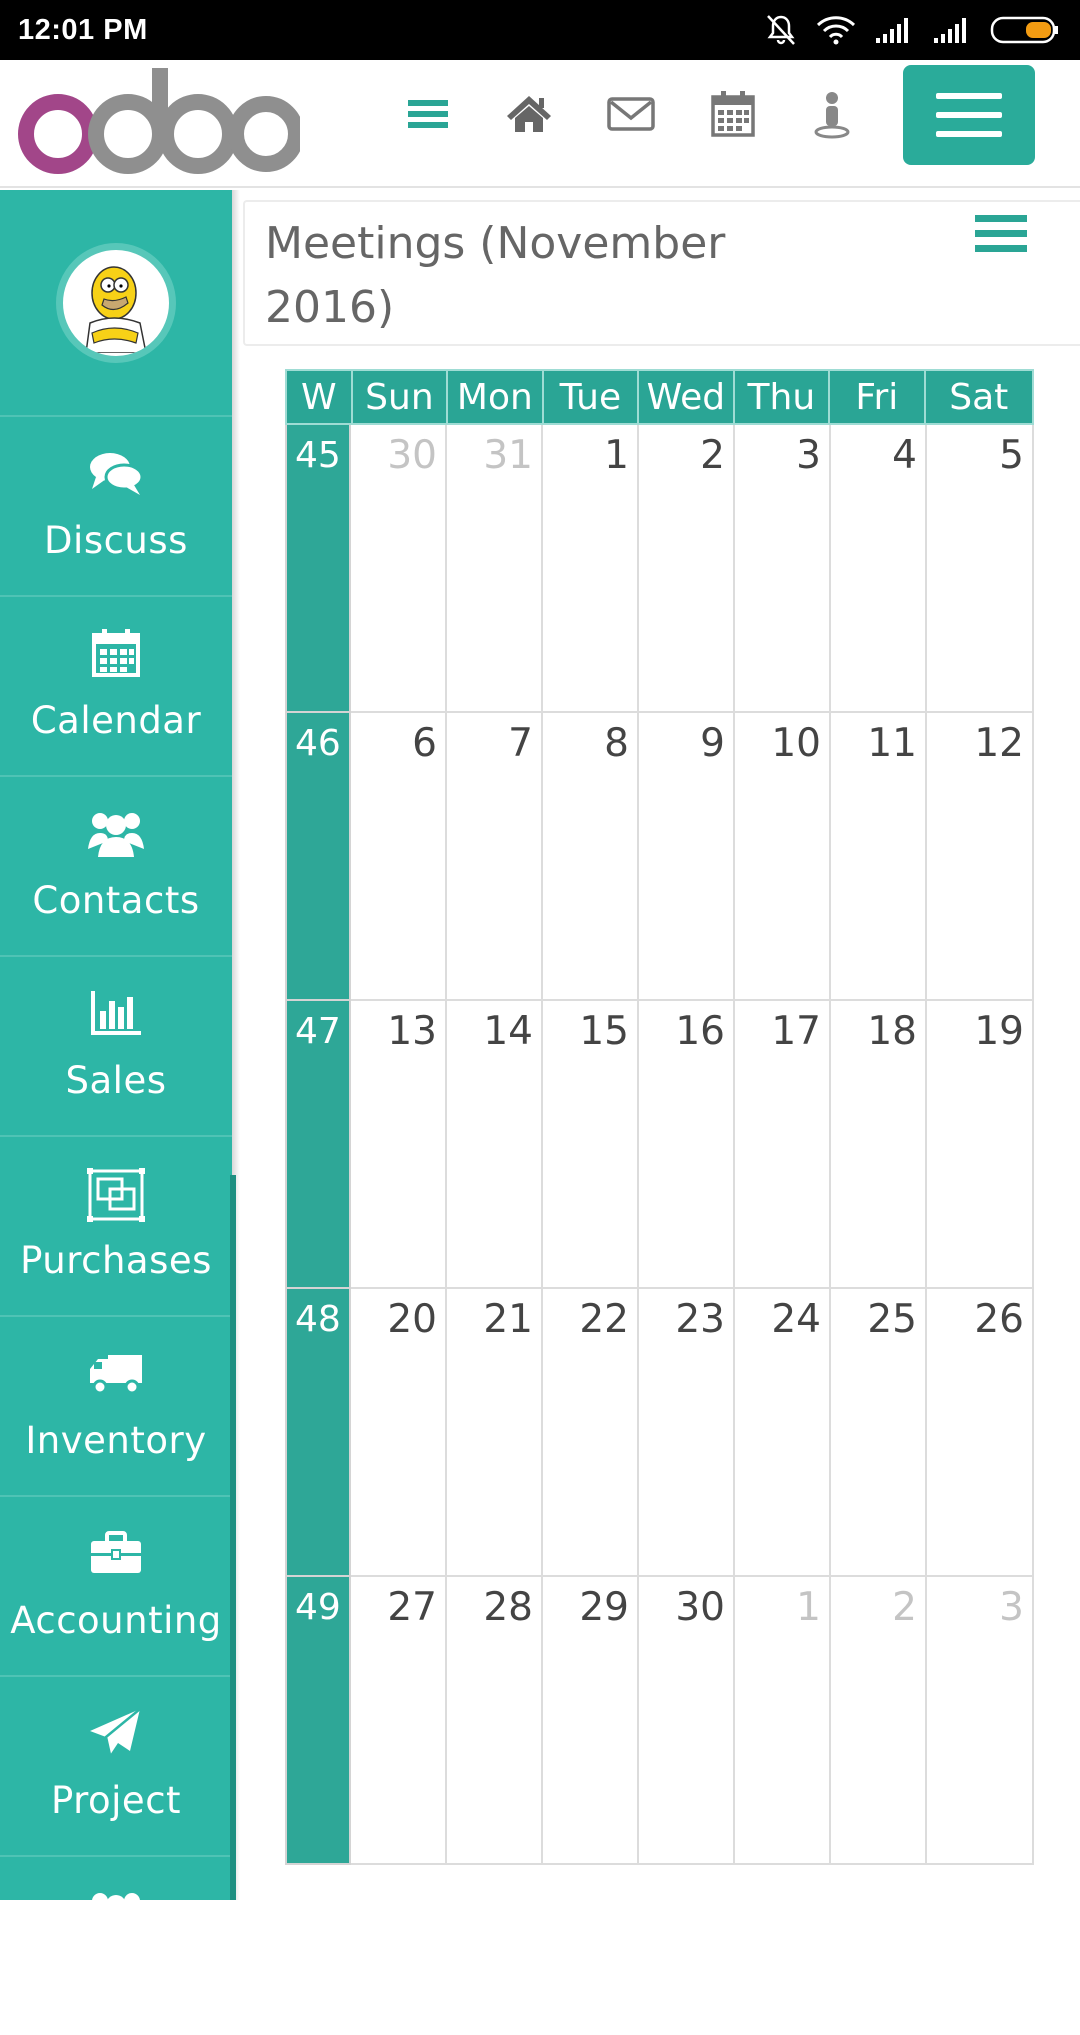 The height and width of the screenshot is (2035, 1080). I want to click on sidebar-item-project: Project, so click(116, 1765).